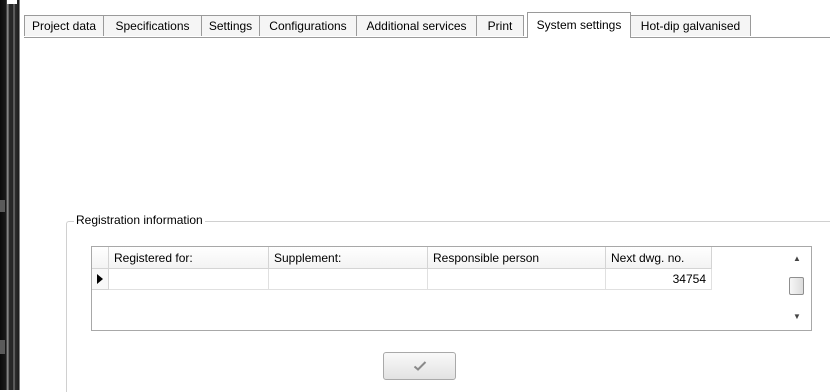 Image resolution: width=830 pixels, height=392 pixels. Describe the element at coordinates (308, 25) in the screenshot. I see `tab-configurations: Configurations` at that location.